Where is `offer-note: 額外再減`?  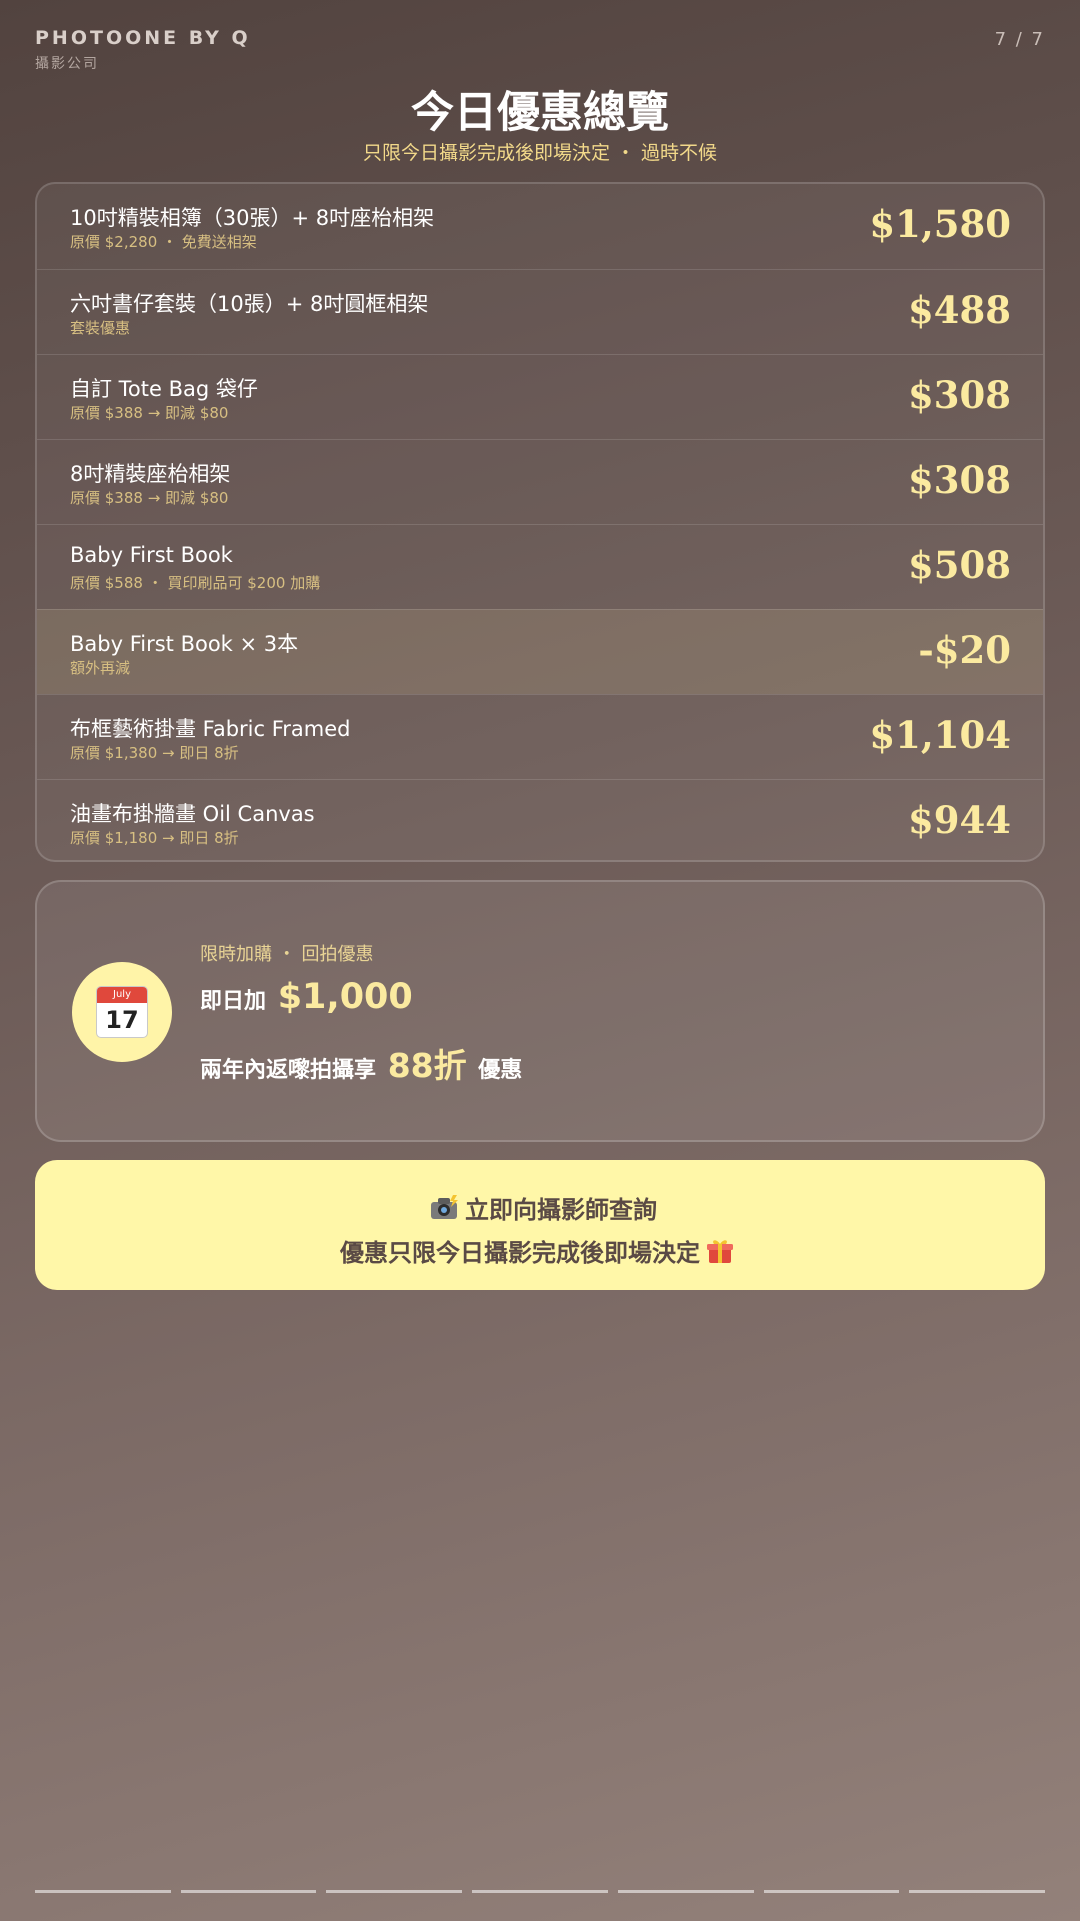
offer-note: 額外再減 is located at coordinates (100, 668).